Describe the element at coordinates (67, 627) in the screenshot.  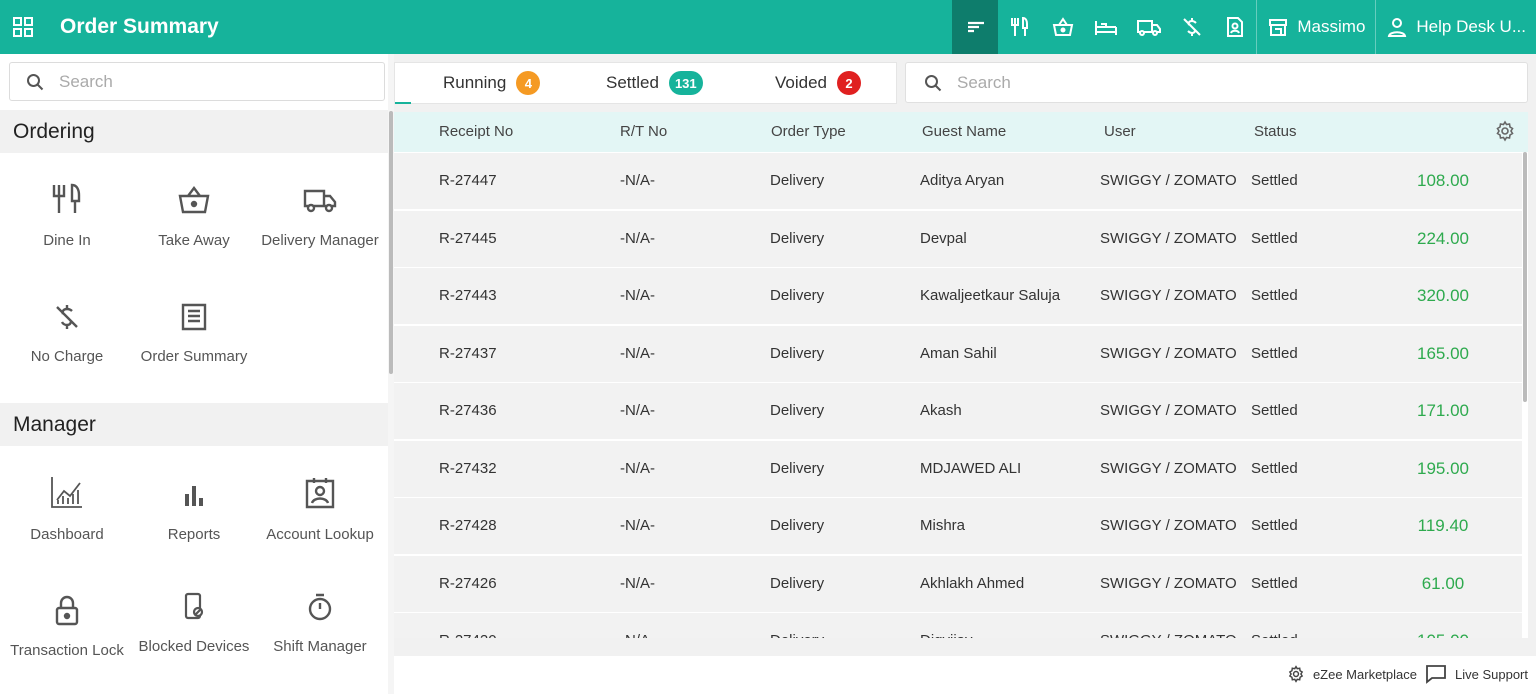
I see `tile-transaction-lock: Transaction Lock` at that location.